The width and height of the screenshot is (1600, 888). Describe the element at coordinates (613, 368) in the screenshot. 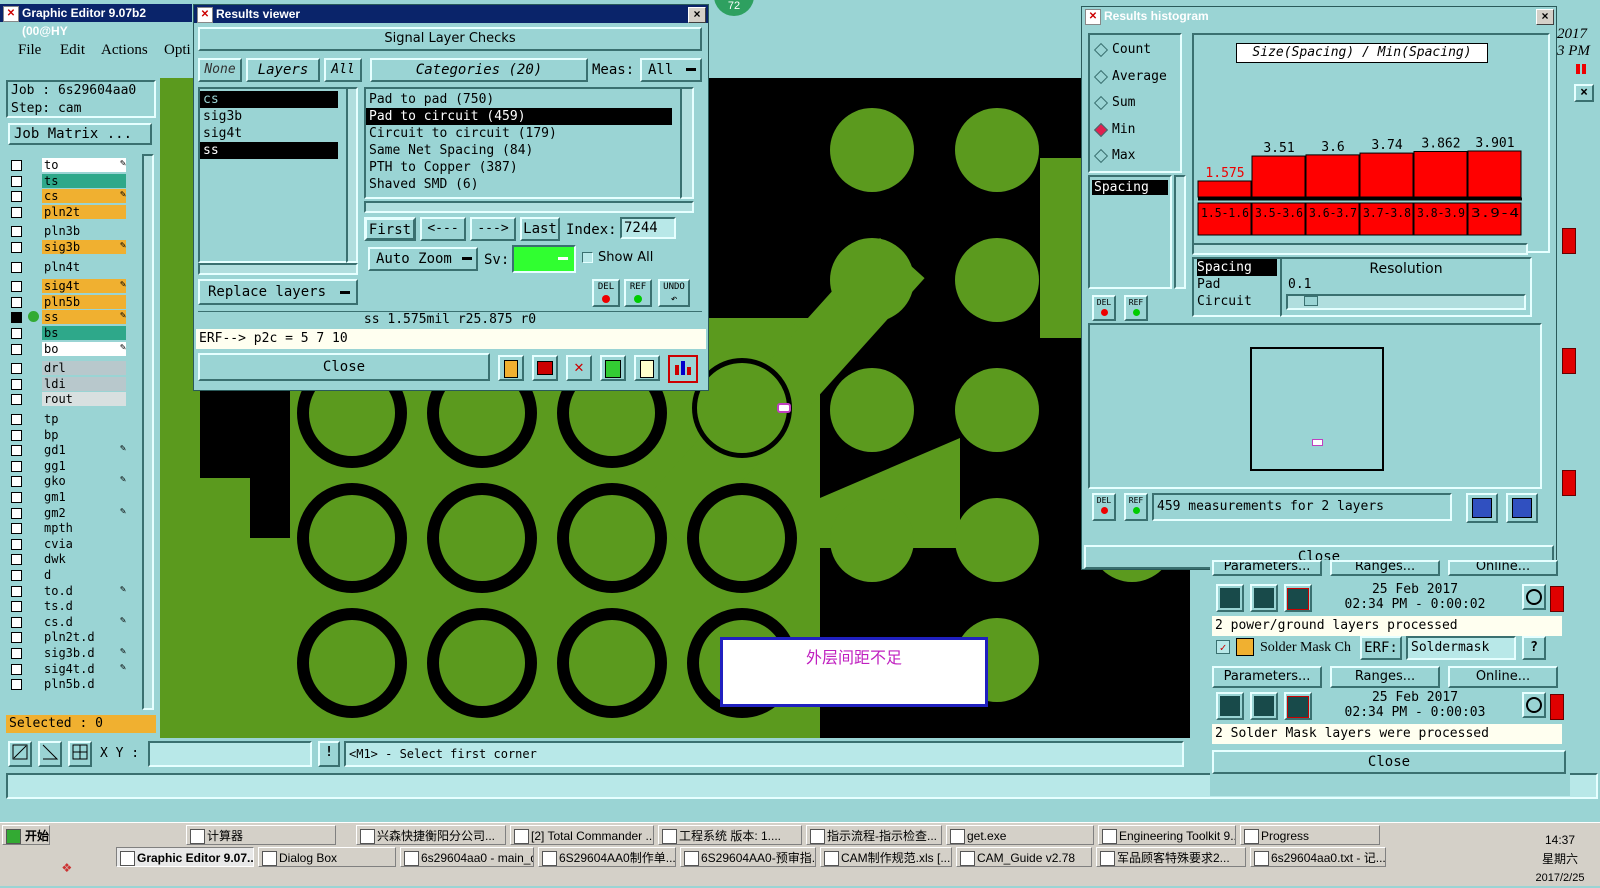

I see `compare-icon` at that location.